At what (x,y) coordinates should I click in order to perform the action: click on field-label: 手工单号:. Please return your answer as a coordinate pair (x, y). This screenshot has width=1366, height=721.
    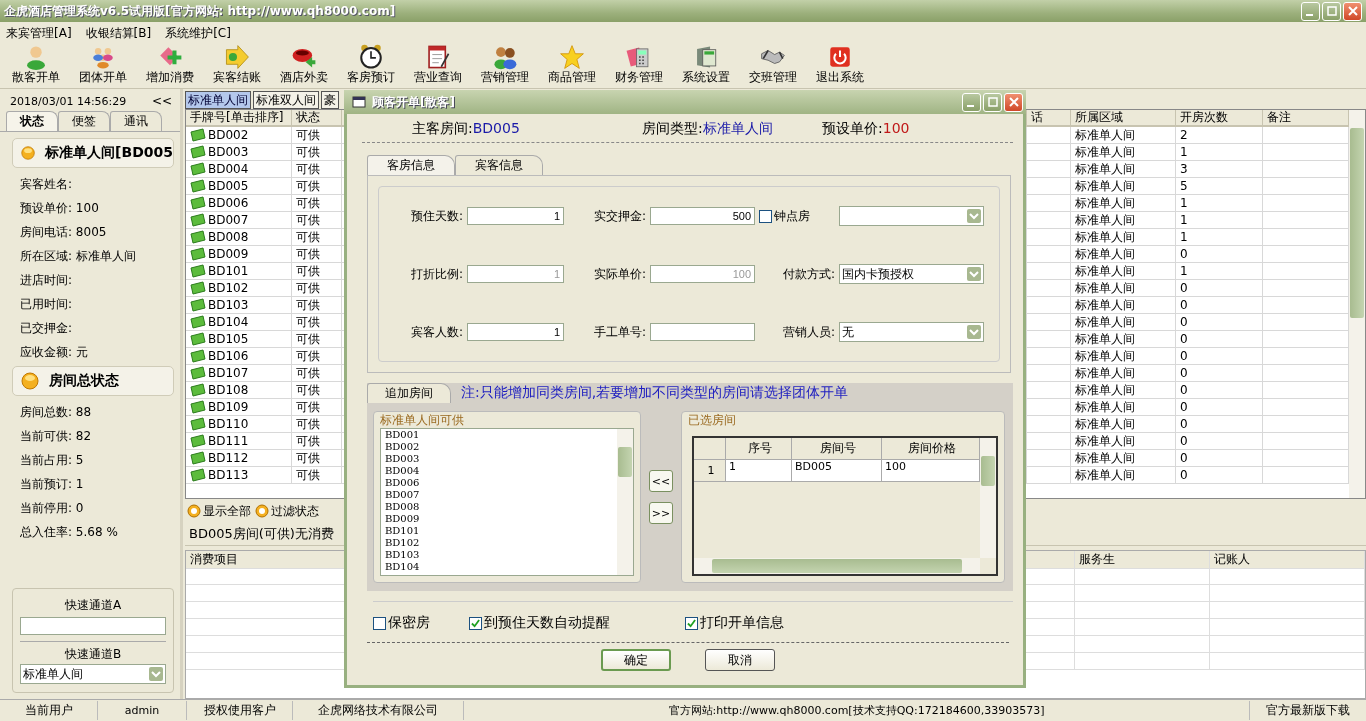
    Looking at the image, I should click on (619, 332).